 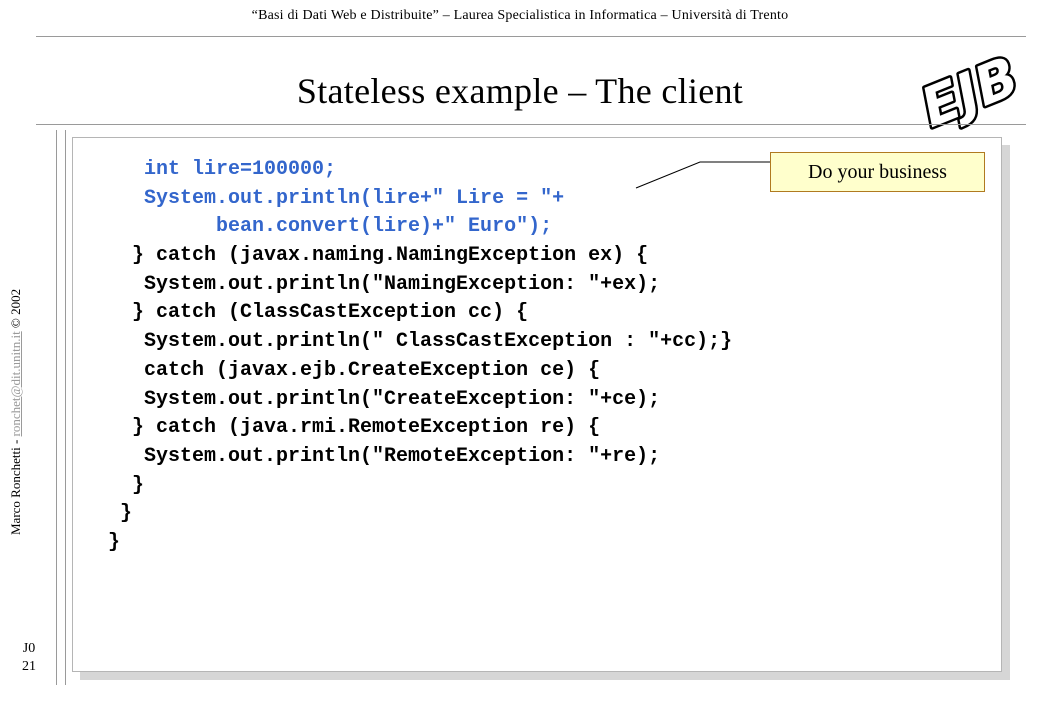 What do you see at coordinates (531, 124) in the screenshot?
I see `title-divider` at bounding box center [531, 124].